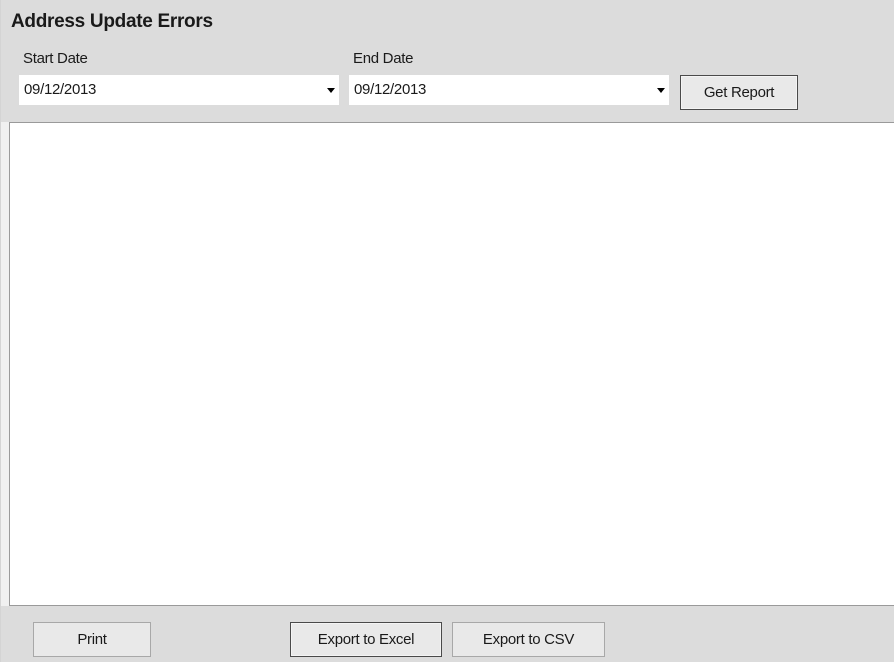  What do you see at coordinates (112, 21) in the screenshot?
I see `page-title: Address Update Errors` at bounding box center [112, 21].